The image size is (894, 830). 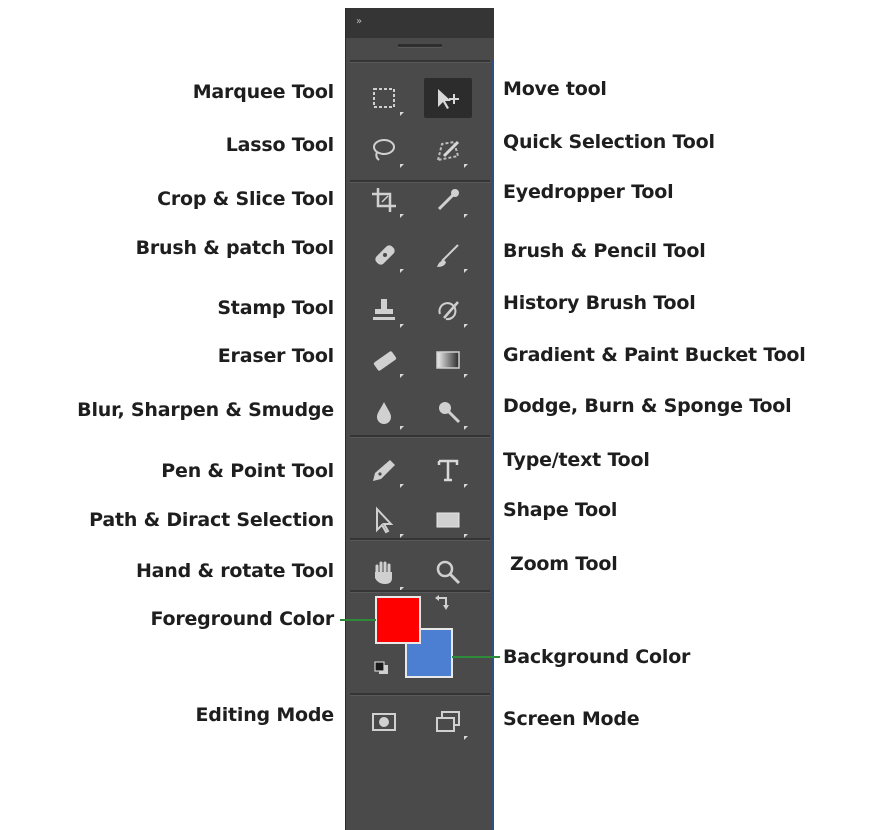 I want to click on gradient-tool-button, so click(x=448, y=360).